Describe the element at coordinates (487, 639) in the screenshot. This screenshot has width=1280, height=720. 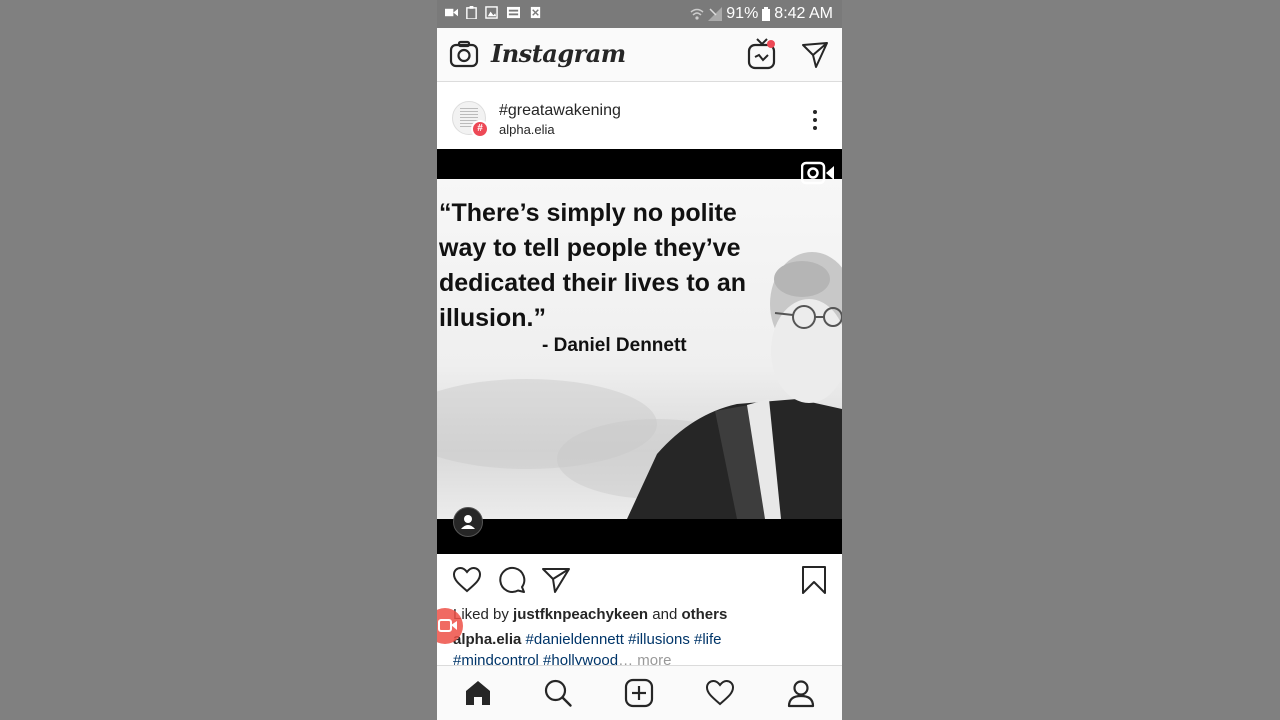
I see `caption-username: alpha.elia` at that location.